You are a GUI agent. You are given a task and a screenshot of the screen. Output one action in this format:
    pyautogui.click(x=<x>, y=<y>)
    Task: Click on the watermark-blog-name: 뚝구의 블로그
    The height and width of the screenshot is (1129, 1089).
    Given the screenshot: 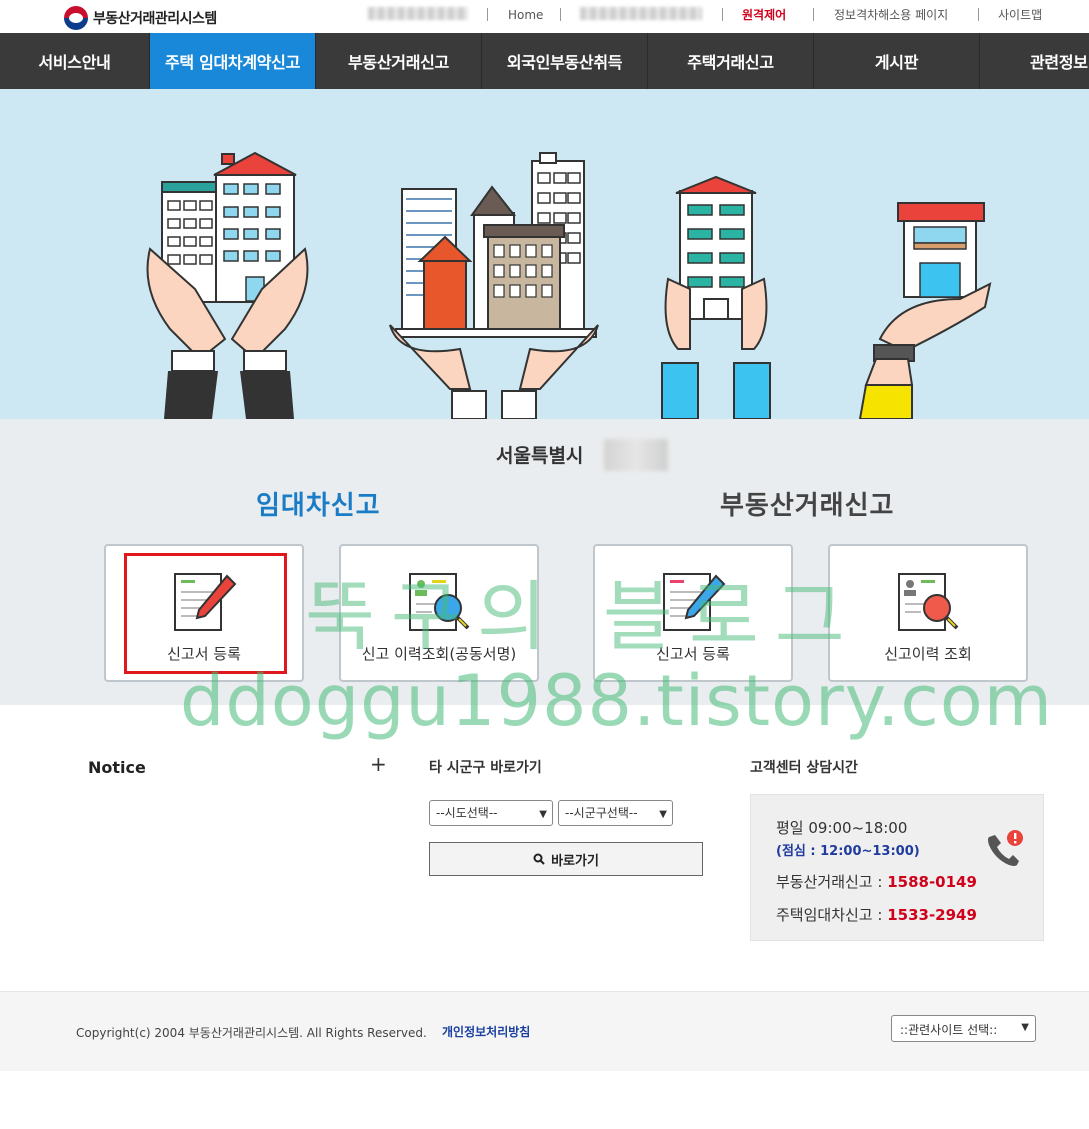 What is the action you would take?
    pyautogui.click(x=583, y=616)
    